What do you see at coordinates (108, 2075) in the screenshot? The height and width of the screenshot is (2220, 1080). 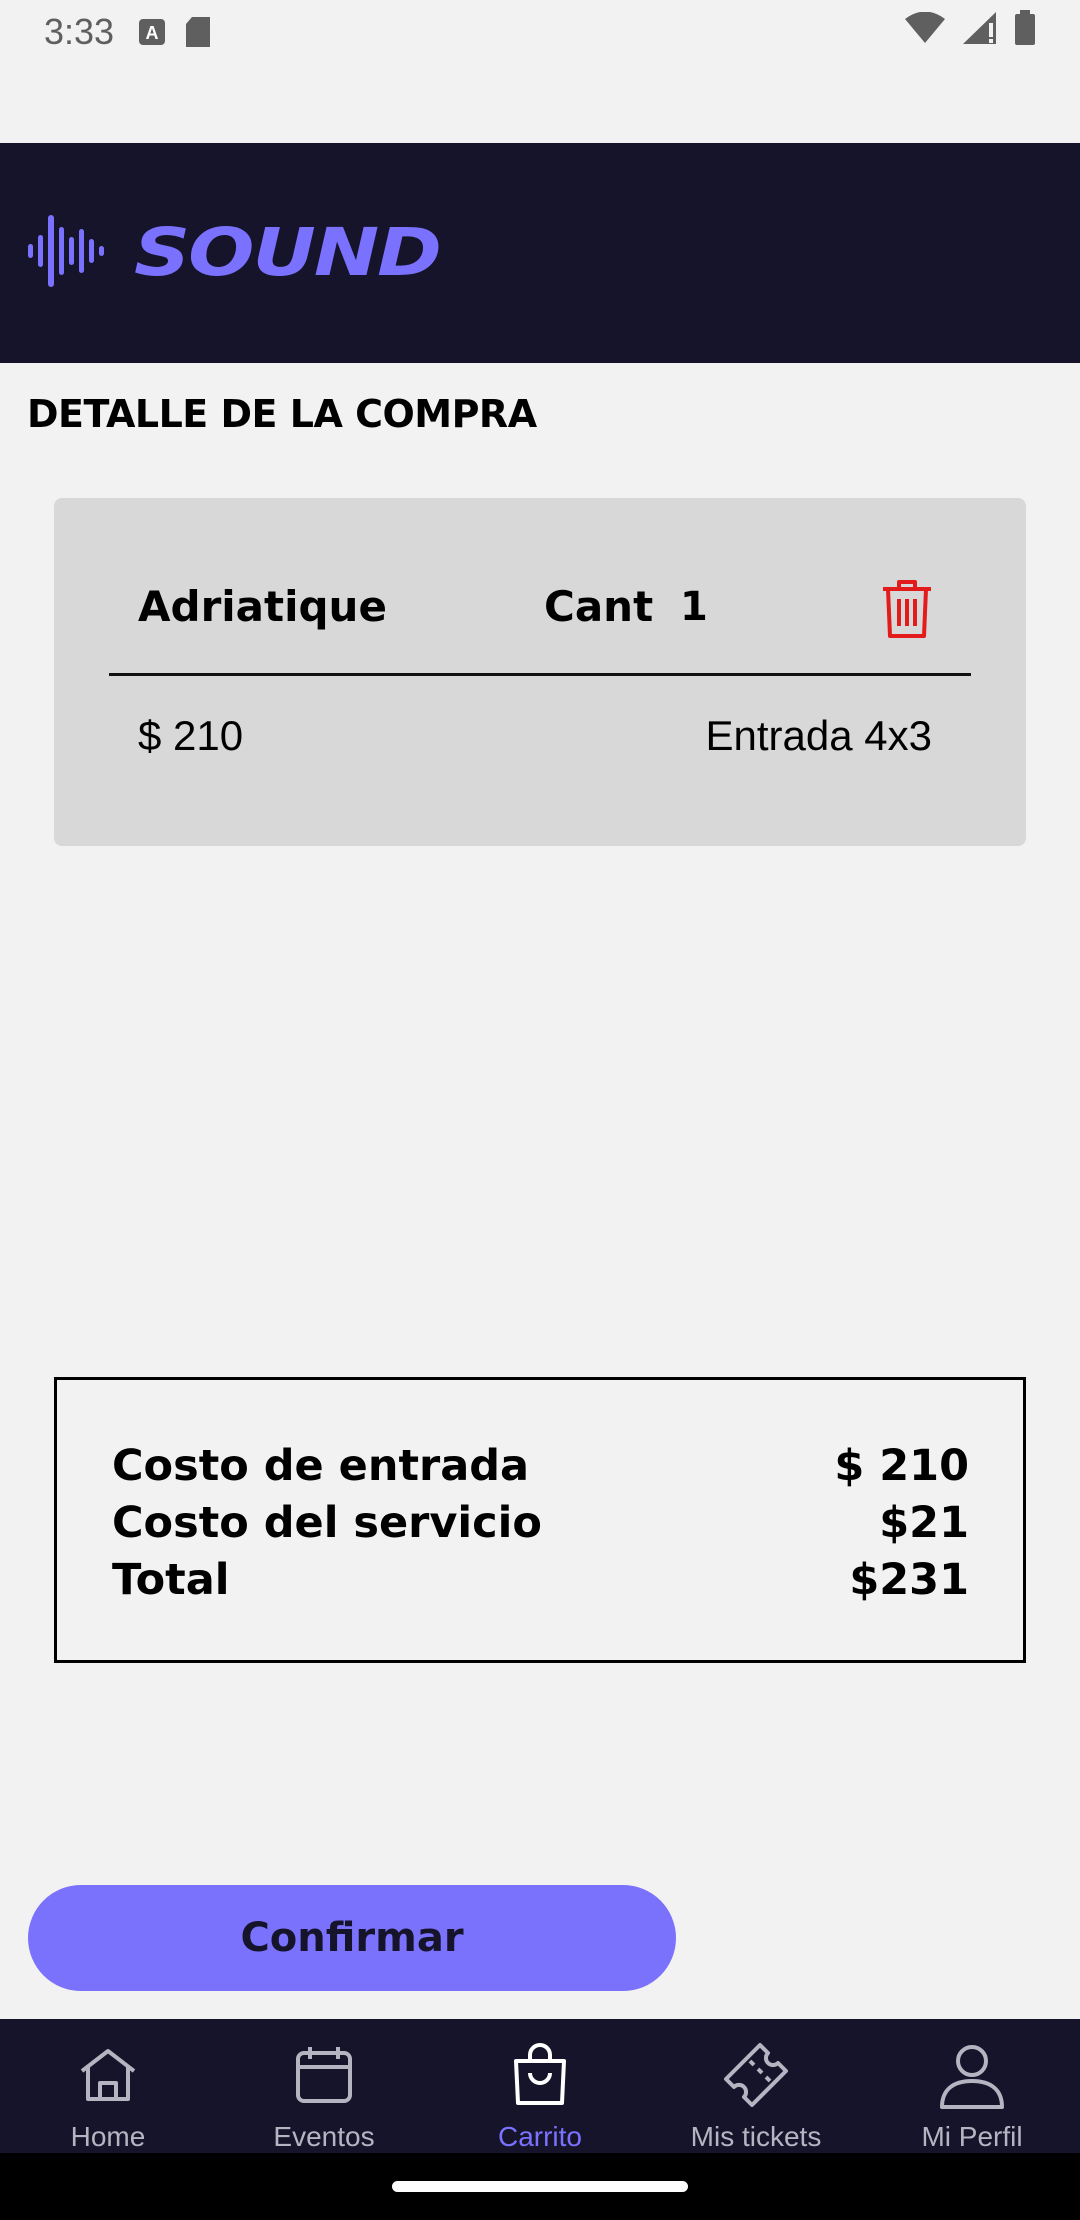 I see `home-icon` at bounding box center [108, 2075].